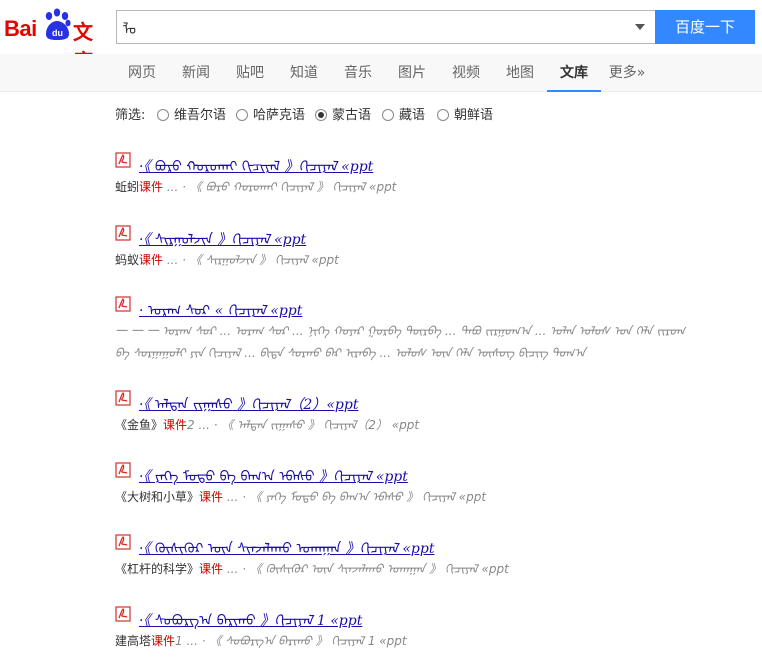  What do you see at coordinates (227, 260) in the screenshot?
I see `result-snippet: 蚂蚁课件 ... · 《 ᠰᠢᠷᠭᠣᠯᠵᠢᠨ 》 ᠬᠢᠴᠢᠶᠡᠯ «ppt` at bounding box center [227, 260].